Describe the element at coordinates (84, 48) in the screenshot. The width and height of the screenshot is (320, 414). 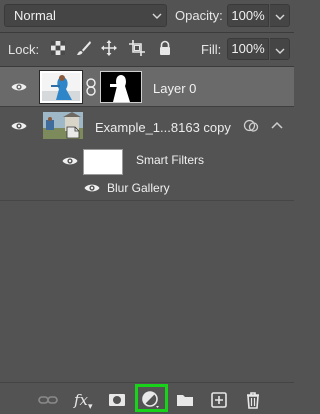
I see `lock-image-pixels-brush-icon` at that location.